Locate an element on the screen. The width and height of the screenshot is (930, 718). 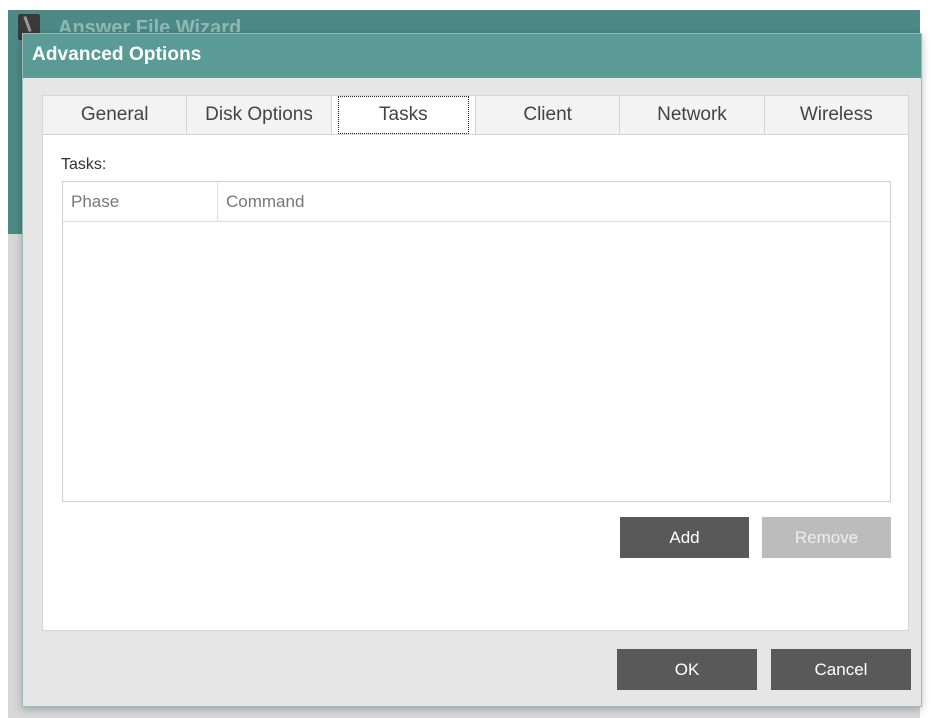
column-header-command: Command is located at coordinates (554, 201).